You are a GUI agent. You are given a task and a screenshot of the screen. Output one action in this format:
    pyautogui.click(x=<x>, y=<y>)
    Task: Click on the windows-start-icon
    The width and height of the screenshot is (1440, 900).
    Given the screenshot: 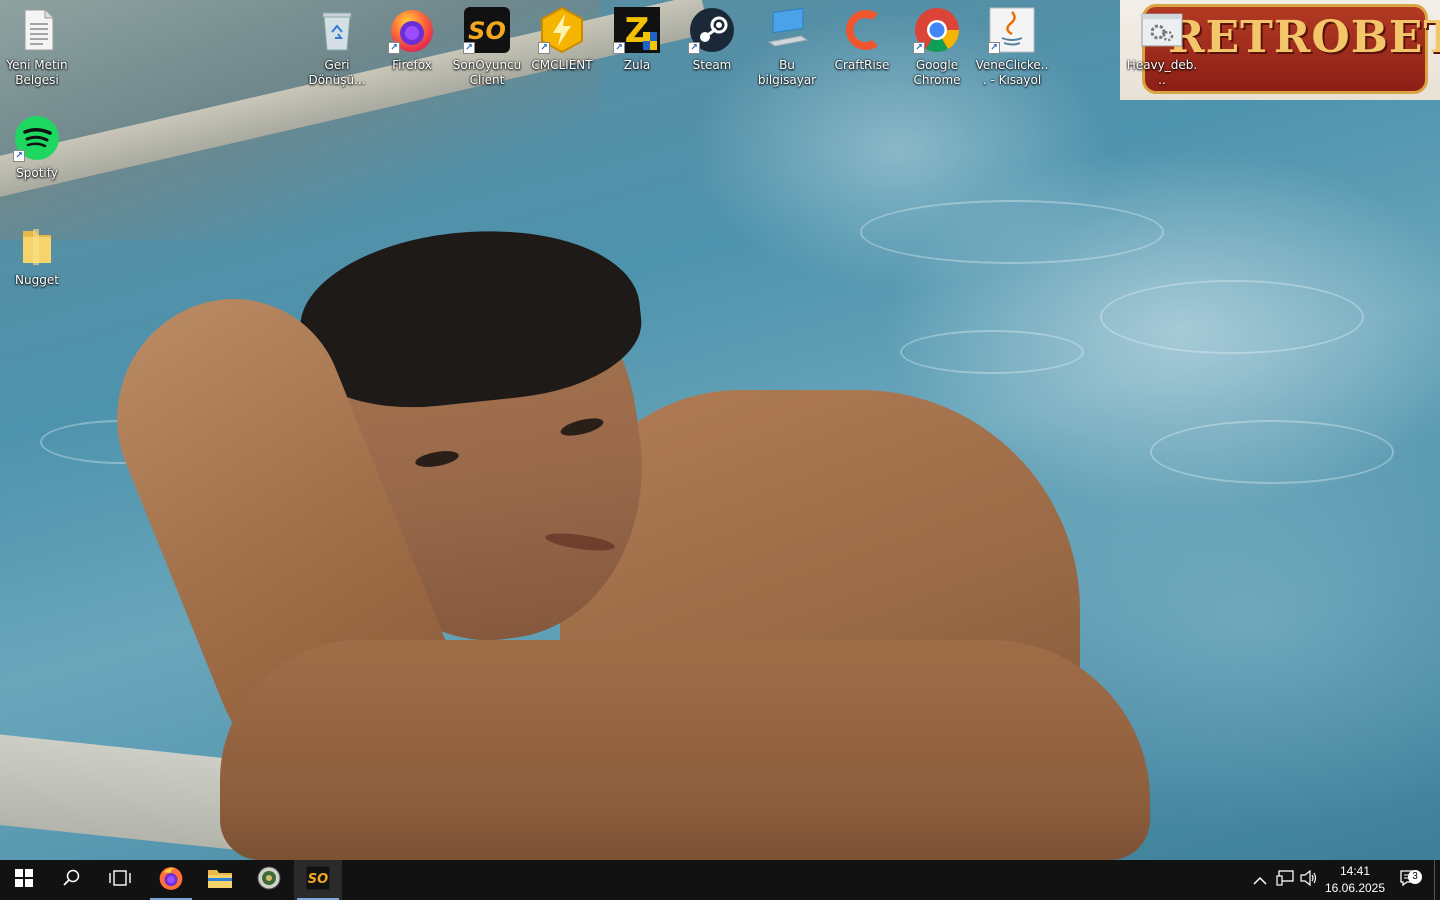 What is the action you would take?
    pyautogui.click(x=24, y=880)
    